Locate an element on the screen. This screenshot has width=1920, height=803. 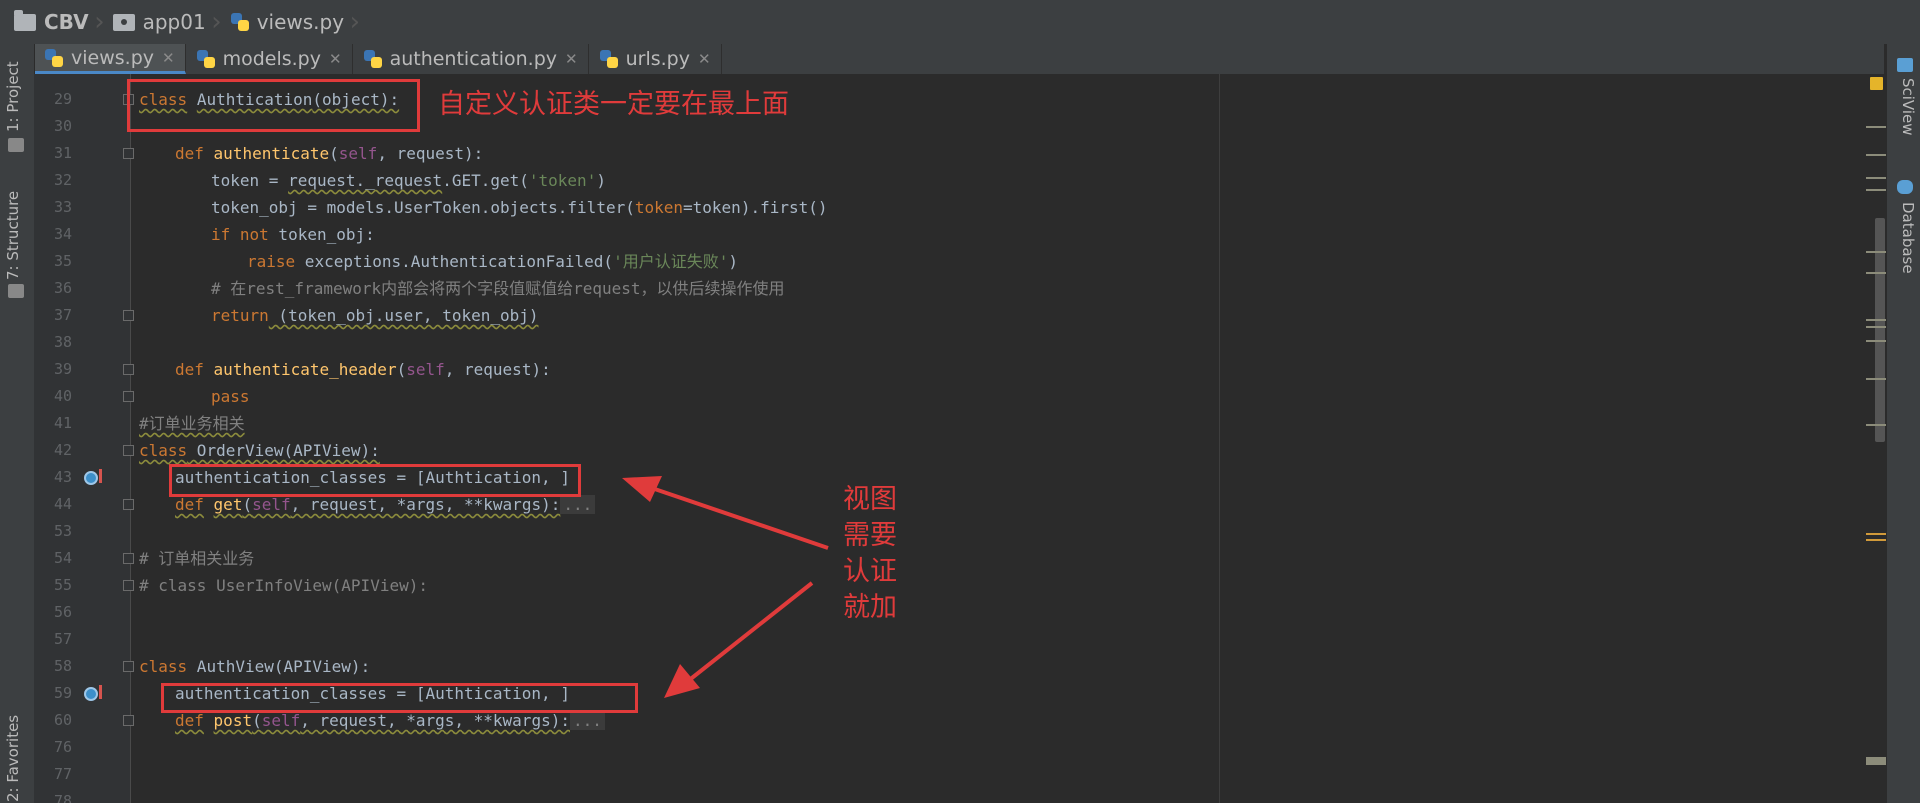
arrow-to-line43 is located at coordinates (725, 513).